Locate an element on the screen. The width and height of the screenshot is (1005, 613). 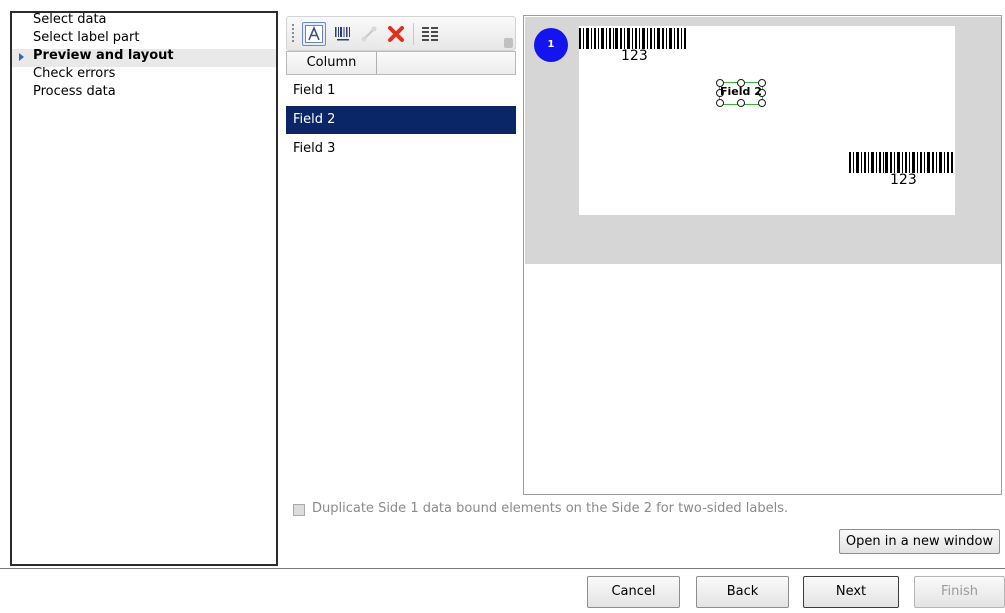
columns-button is located at coordinates (430, 34).